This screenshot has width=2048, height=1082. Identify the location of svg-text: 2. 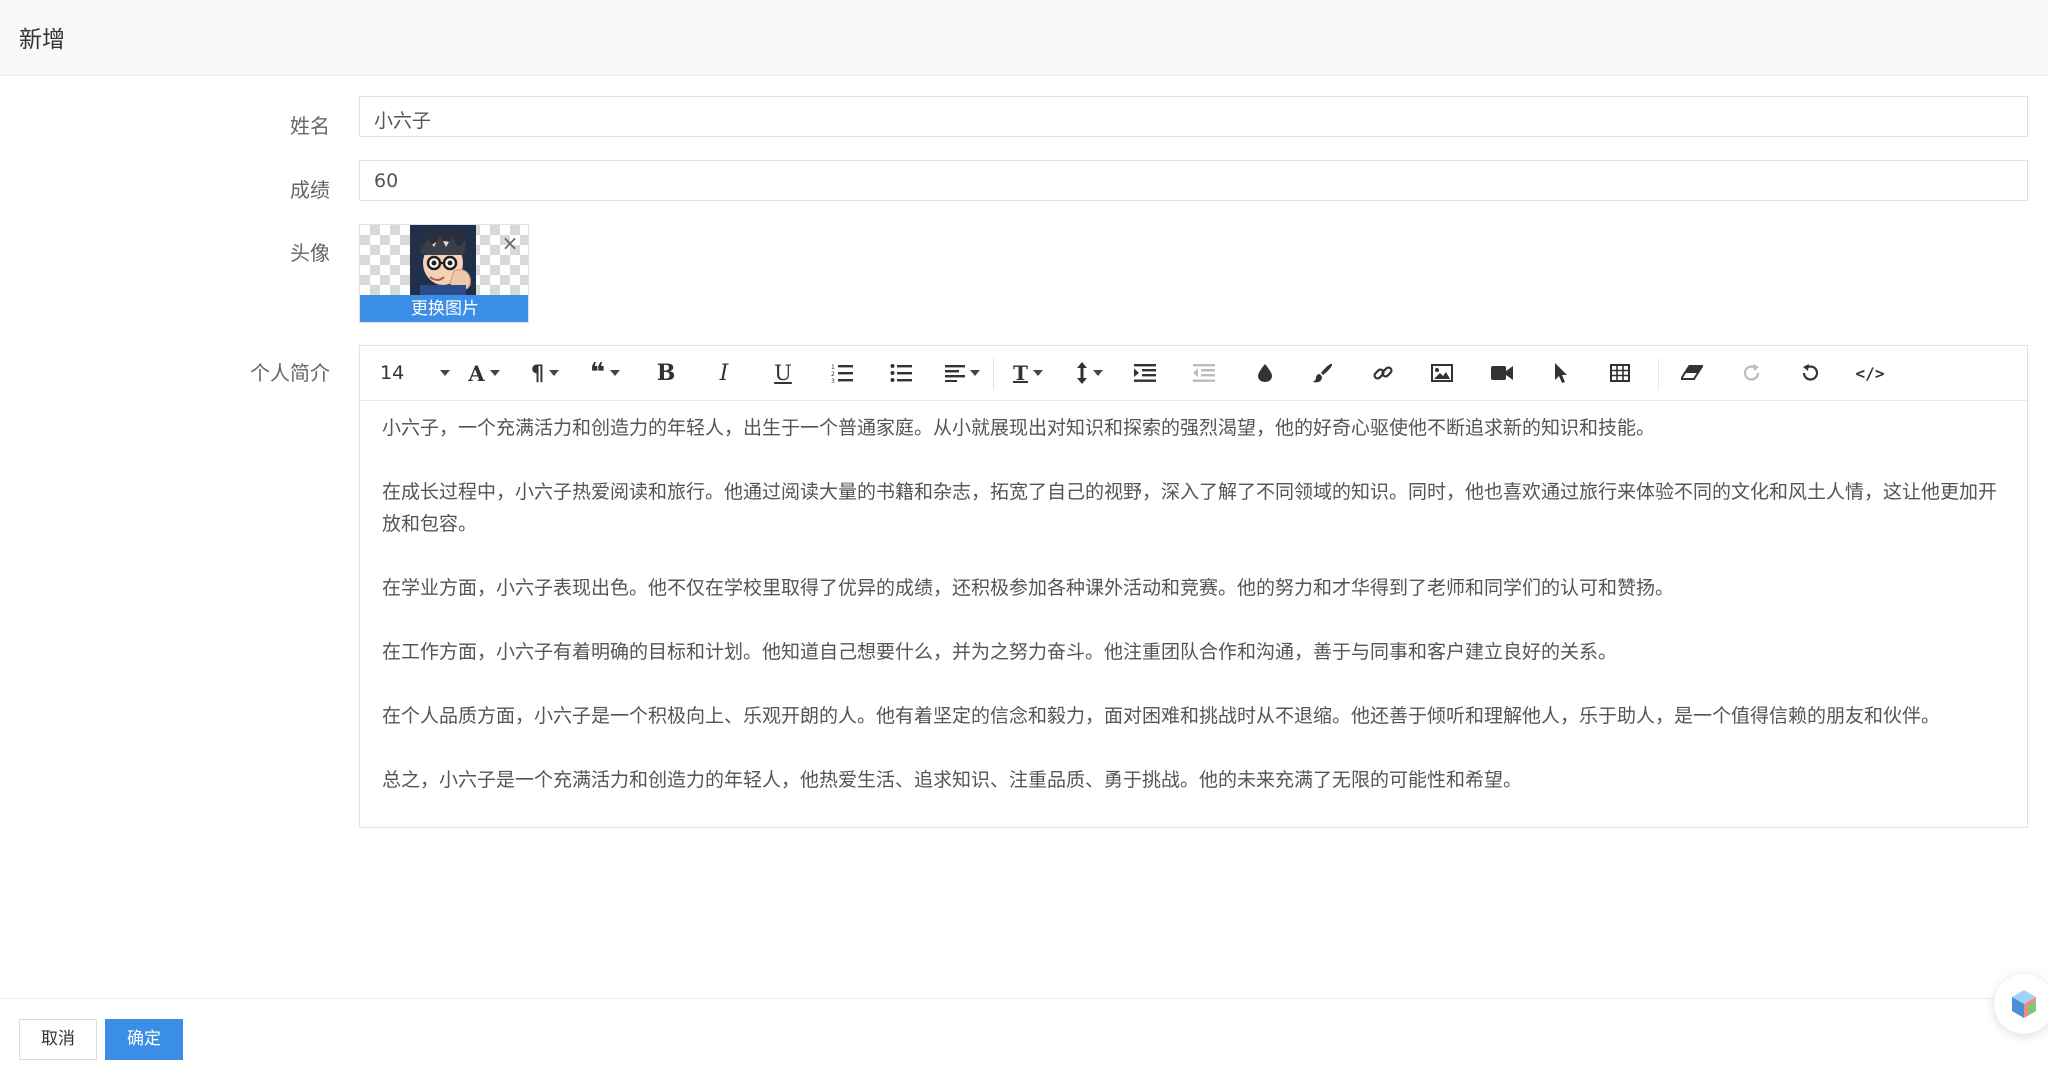
(833, 374).